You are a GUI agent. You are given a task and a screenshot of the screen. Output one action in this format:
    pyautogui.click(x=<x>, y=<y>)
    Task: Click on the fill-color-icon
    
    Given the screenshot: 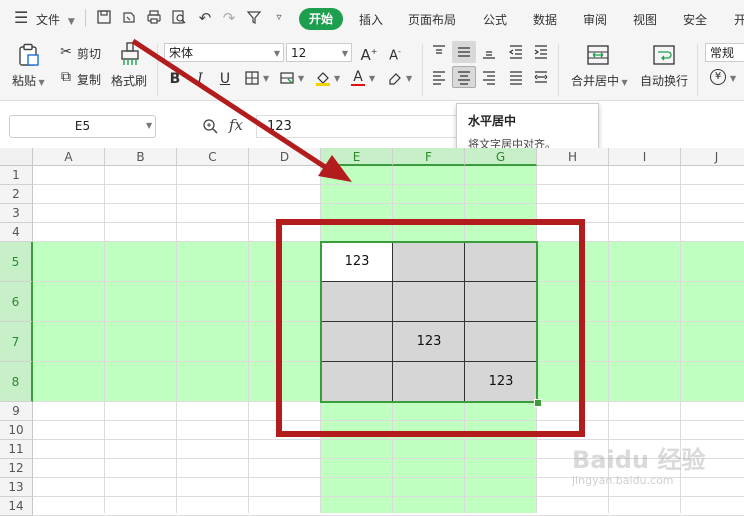 What is the action you would take?
    pyautogui.click(x=323, y=78)
    